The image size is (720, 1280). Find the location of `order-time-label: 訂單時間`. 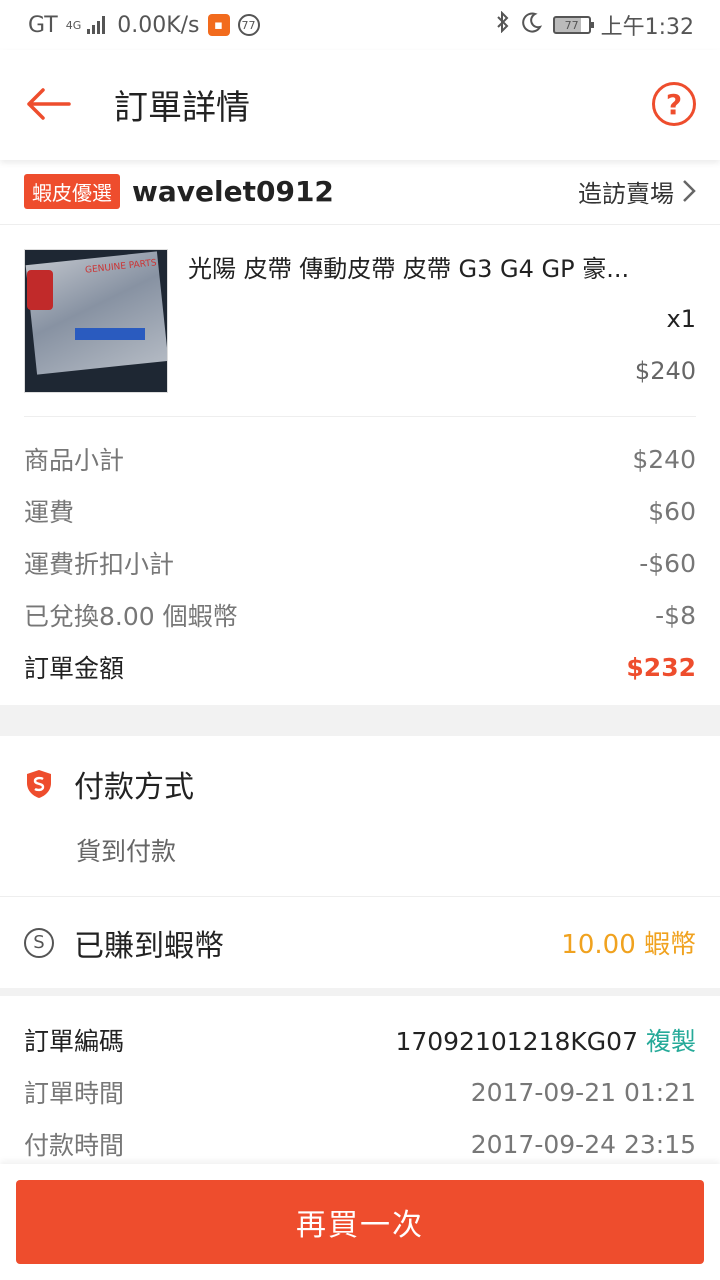

order-time-label: 訂單時間 is located at coordinates (74, 1093).